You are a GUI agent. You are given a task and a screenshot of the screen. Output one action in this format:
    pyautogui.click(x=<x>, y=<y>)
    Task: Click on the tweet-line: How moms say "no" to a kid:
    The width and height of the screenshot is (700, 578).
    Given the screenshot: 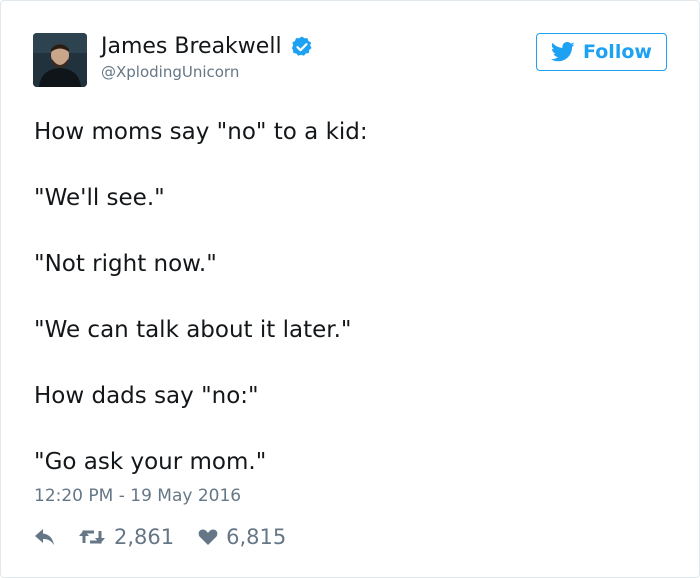 What is the action you would take?
    pyautogui.click(x=201, y=132)
    